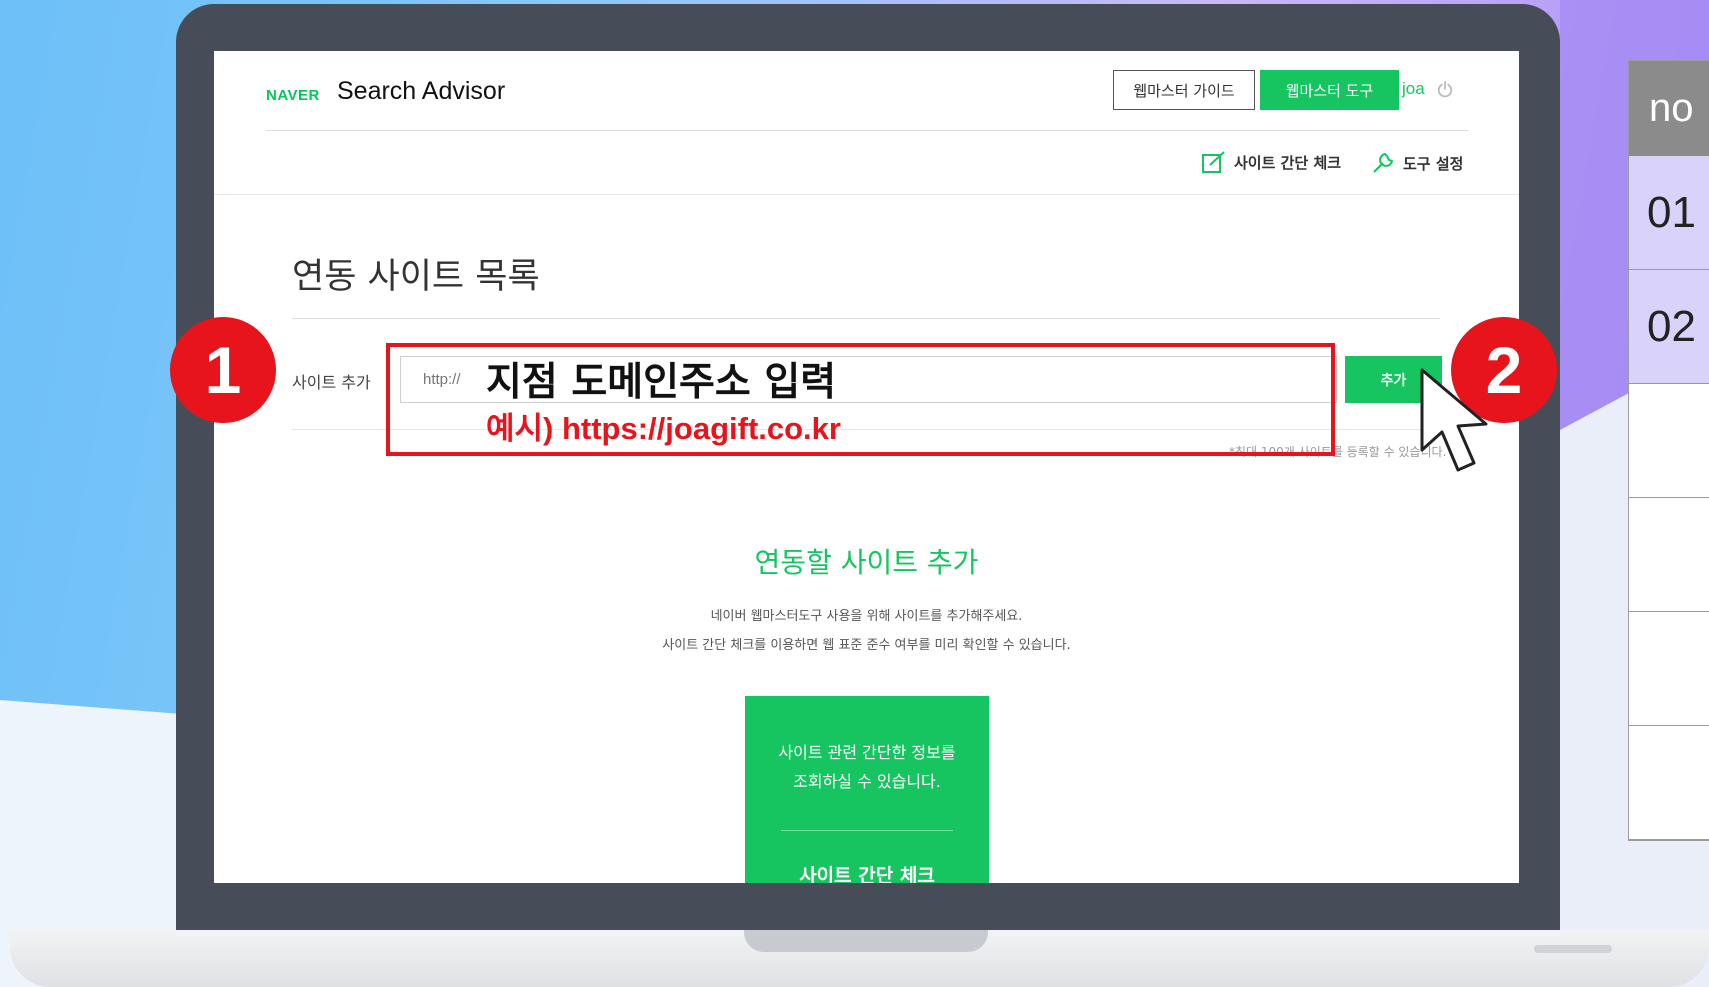 The image size is (1709, 987). Describe the element at coordinates (867, 830) in the screenshot. I see `card-divider` at that location.